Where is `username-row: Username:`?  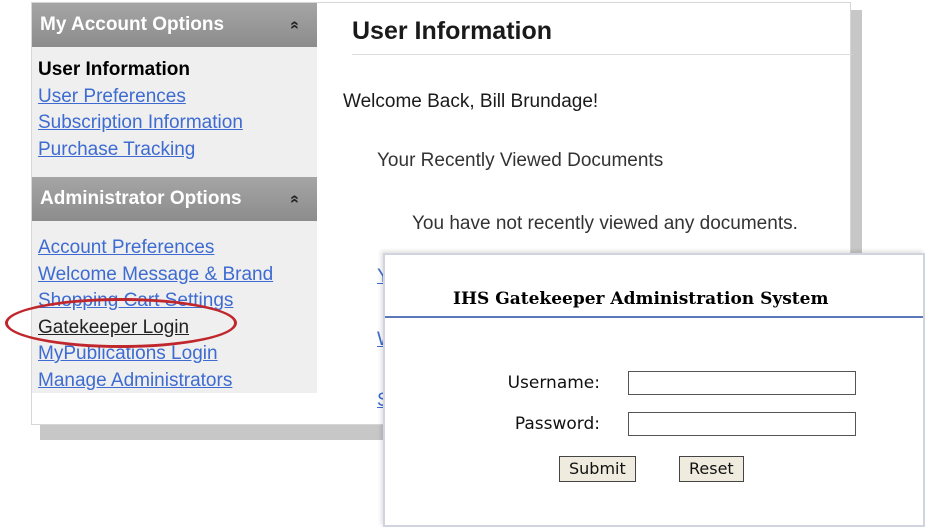
username-row: Username: is located at coordinates (620, 383).